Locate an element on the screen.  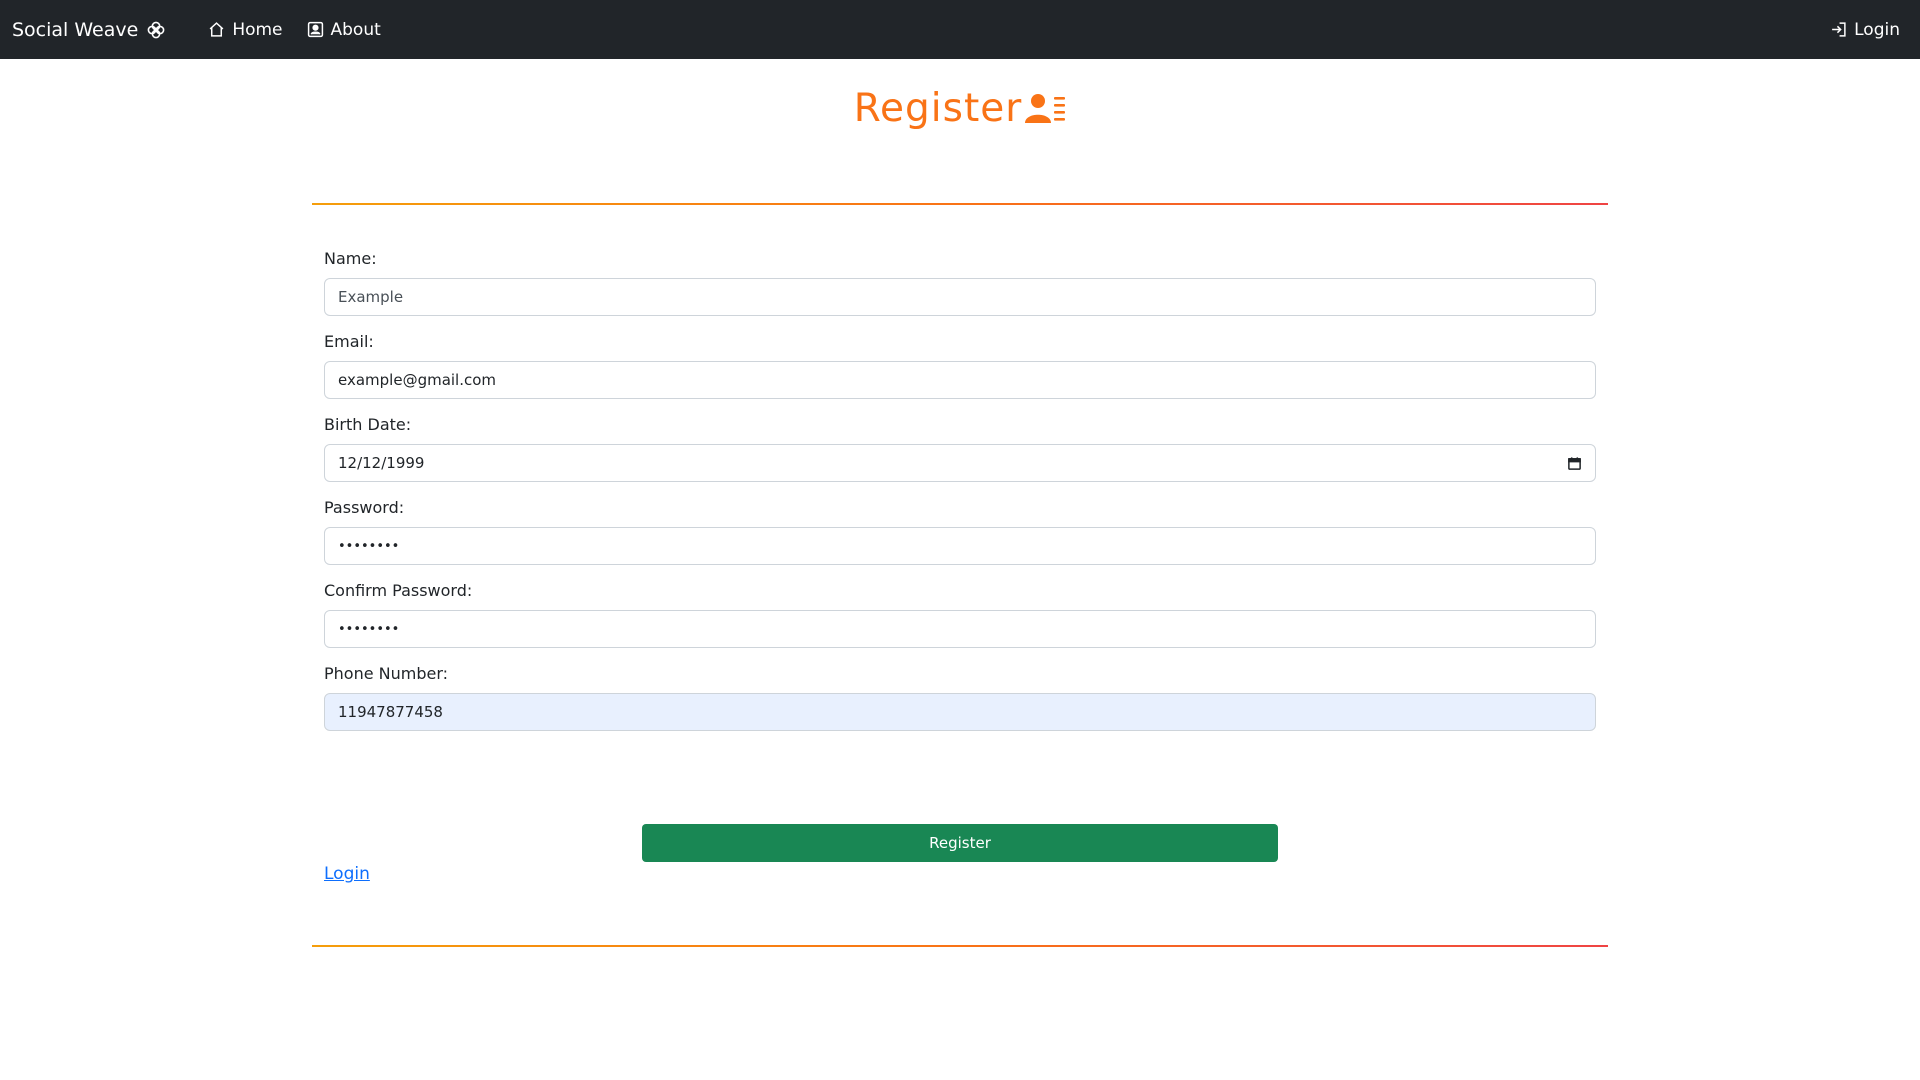
email-label: Email: is located at coordinates (349, 341).